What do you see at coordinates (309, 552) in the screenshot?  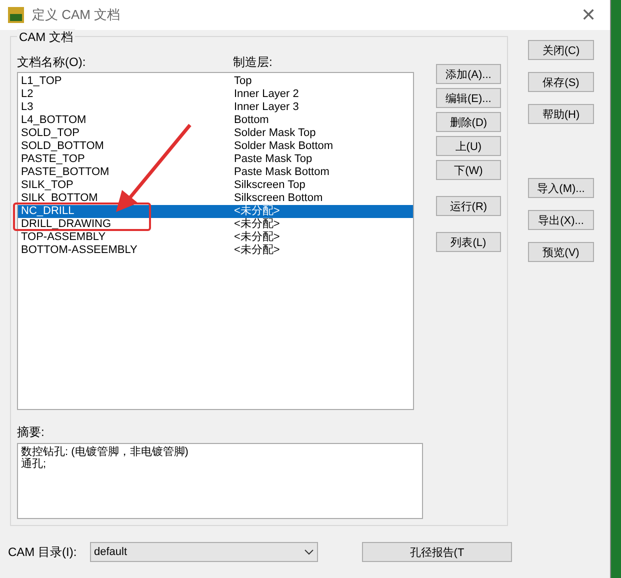 I see `chevron-down-icon` at bounding box center [309, 552].